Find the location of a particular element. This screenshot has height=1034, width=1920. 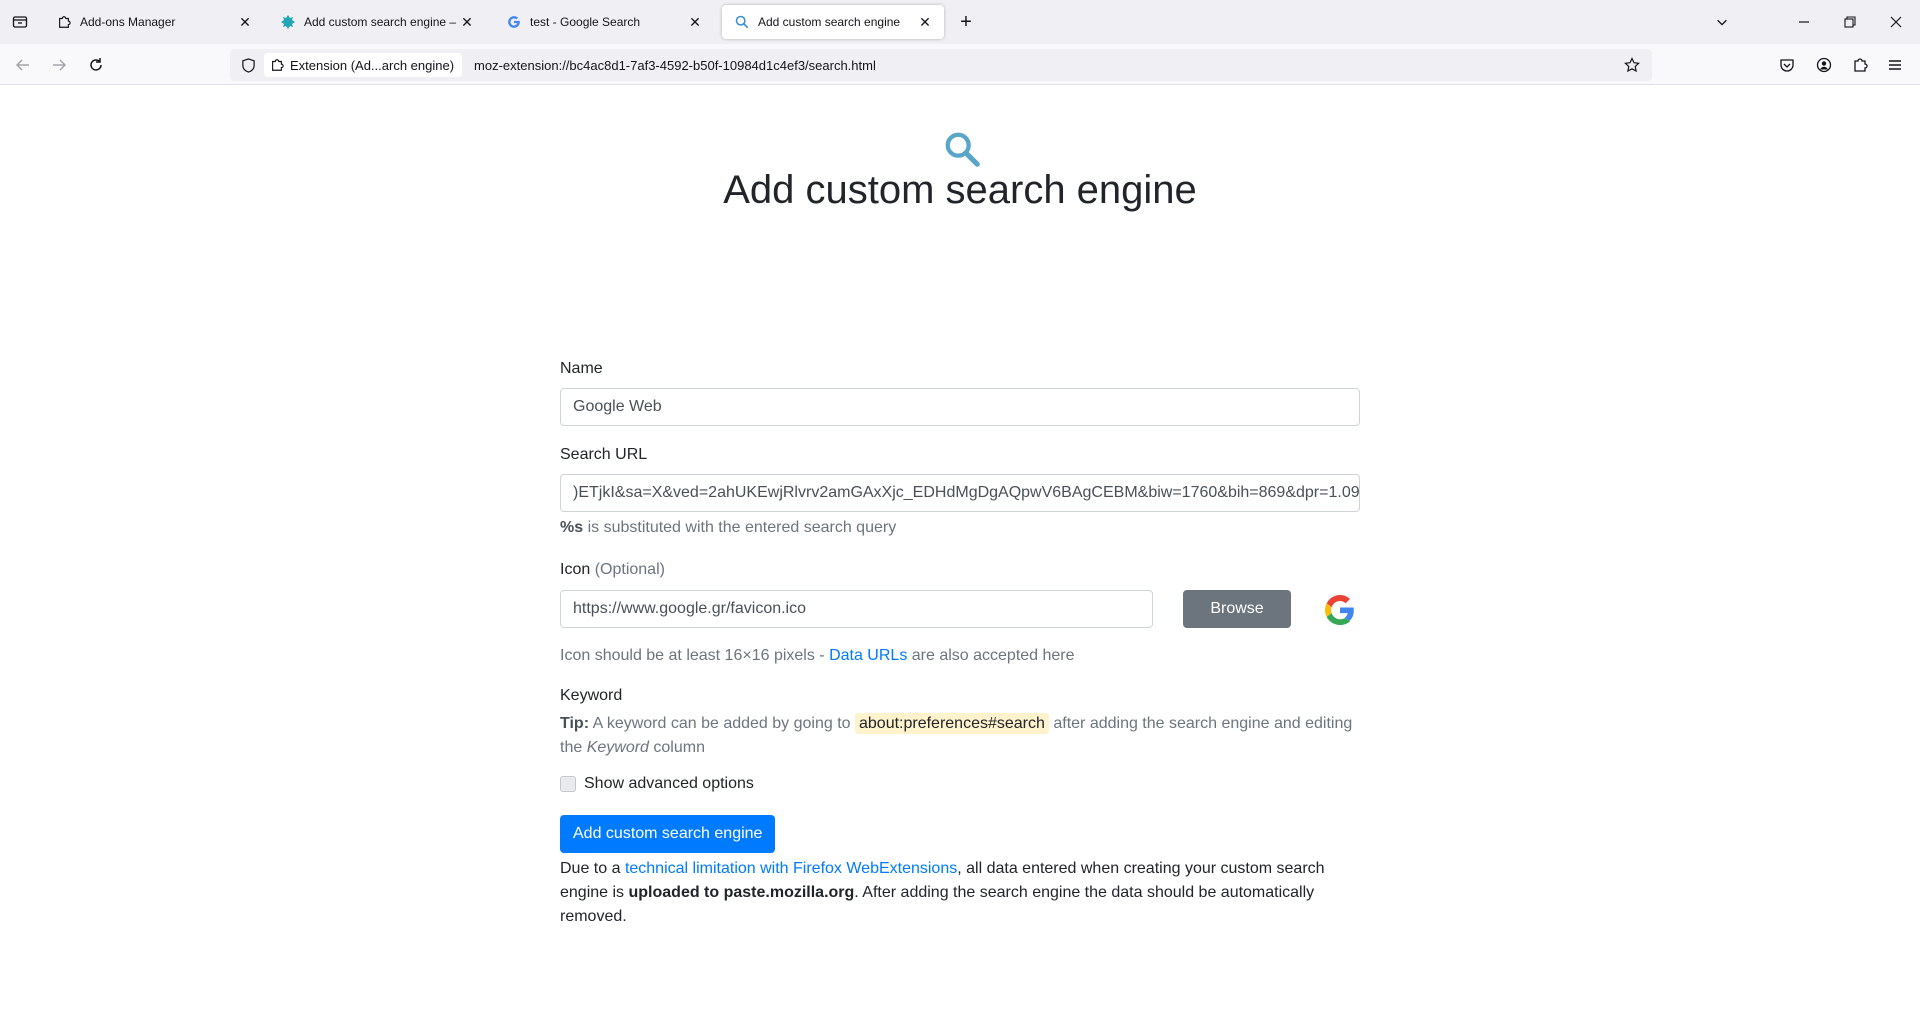

plus-icon: + is located at coordinates (966, 21).